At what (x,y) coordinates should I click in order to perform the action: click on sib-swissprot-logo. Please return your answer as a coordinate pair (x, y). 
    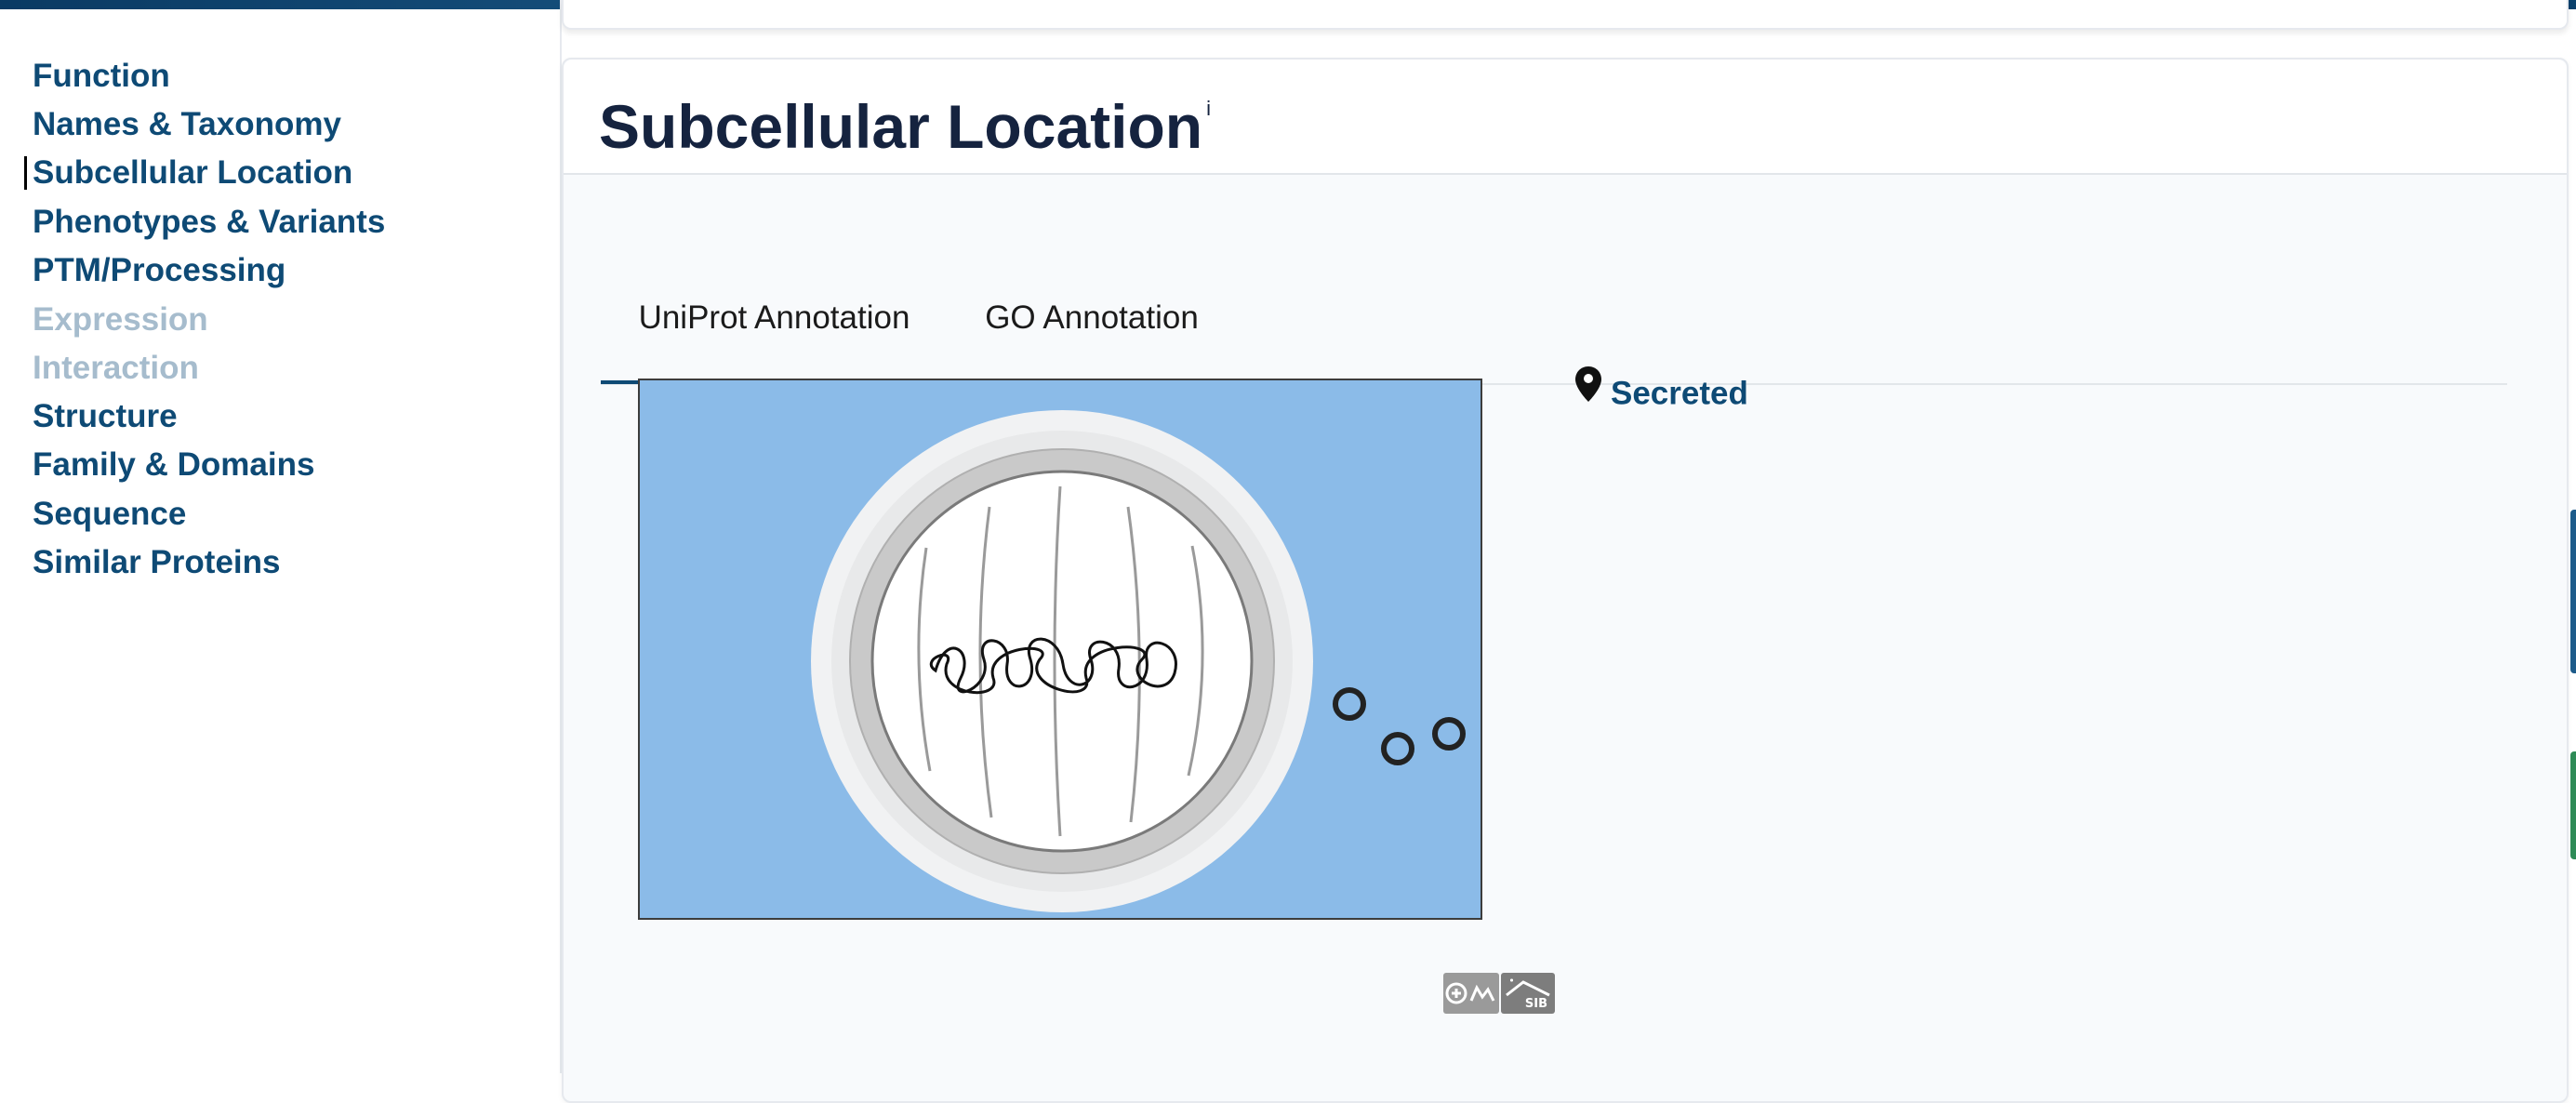
    Looking at the image, I should click on (1471, 994).